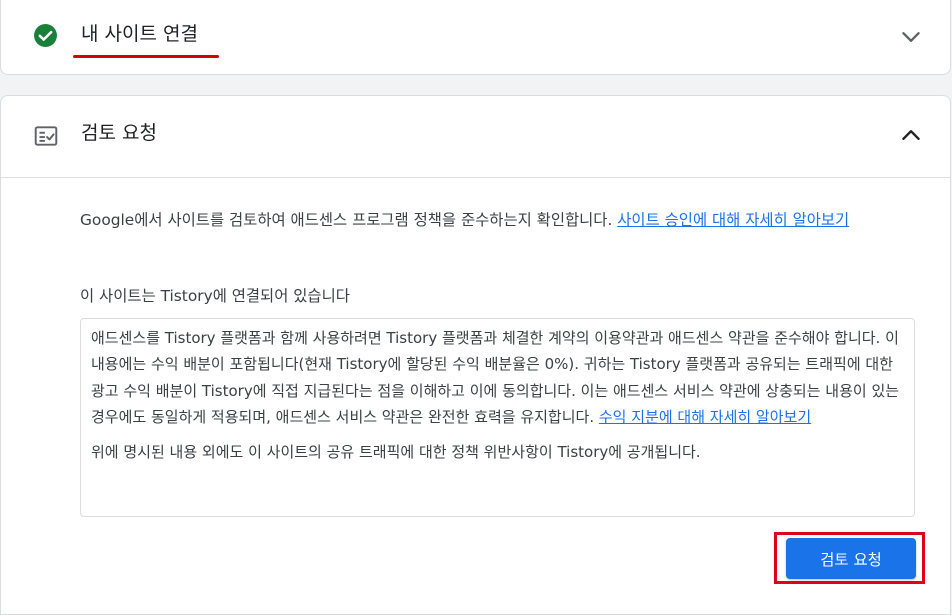 Image resolution: width=952 pixels, height=615 pixels. What do you see at coordinates (705, 417) in the screenshot?
I see `revenue-share-link: 수익 지분에 대해 자세히 알아보기` at bounding box center [705, 417].